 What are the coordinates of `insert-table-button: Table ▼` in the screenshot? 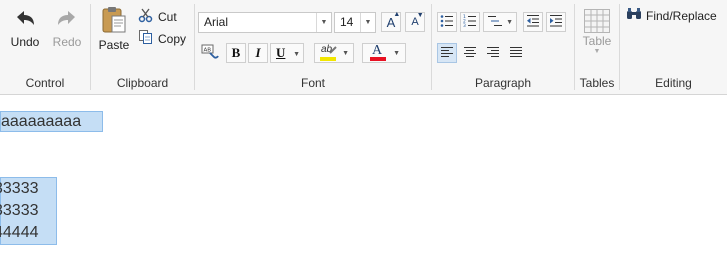 It's located at (597, 32).